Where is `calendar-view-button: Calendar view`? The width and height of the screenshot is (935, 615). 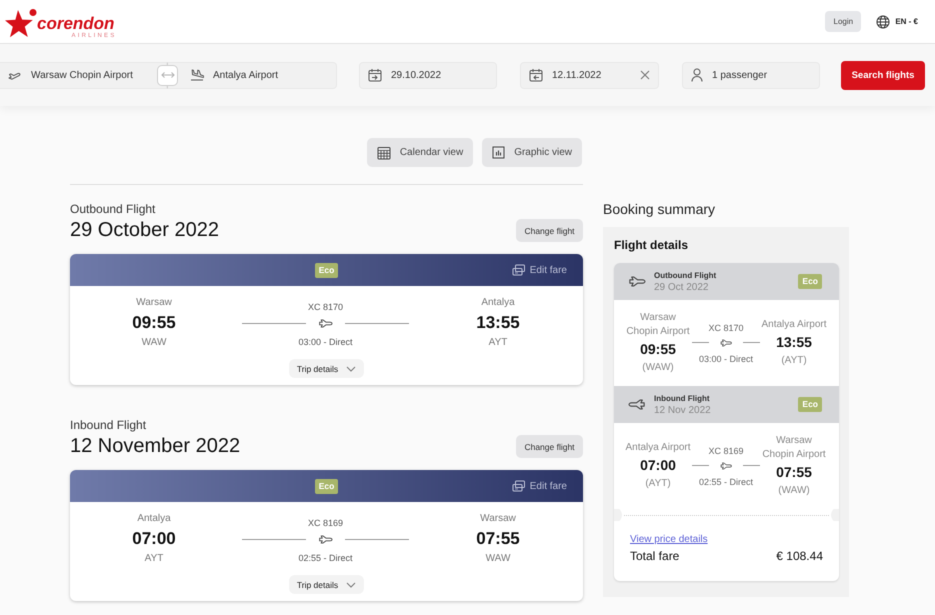
calendar-view-button: Calendar view is located at coordinates (420, 152).